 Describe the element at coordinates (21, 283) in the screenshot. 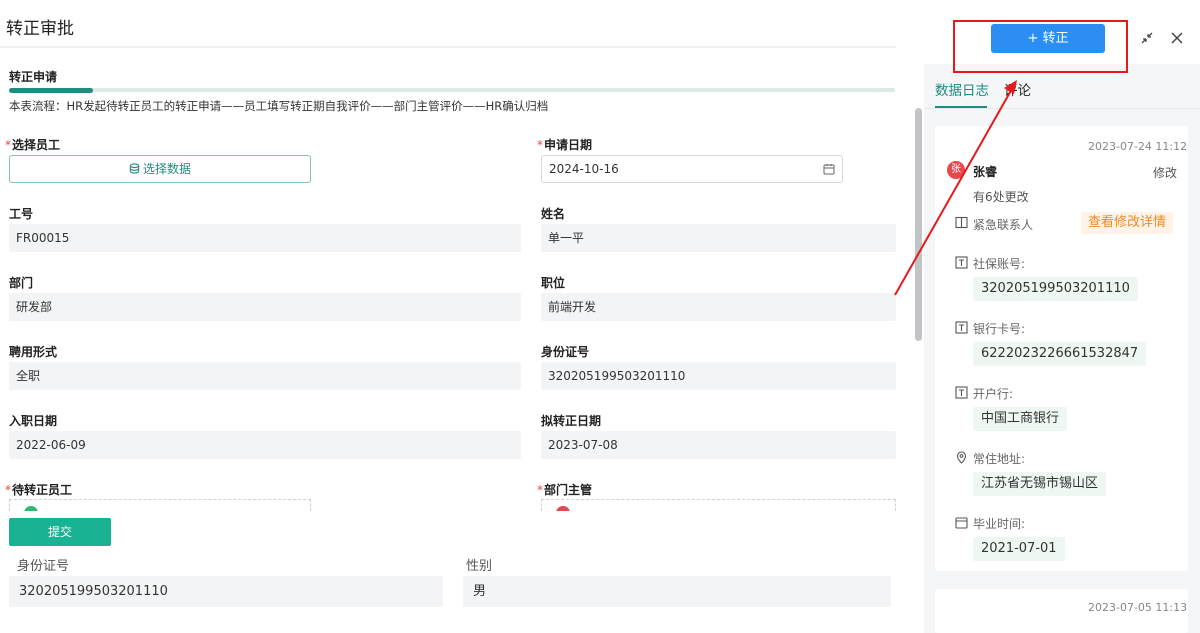

I see `field-label-department: 部门` at that location.